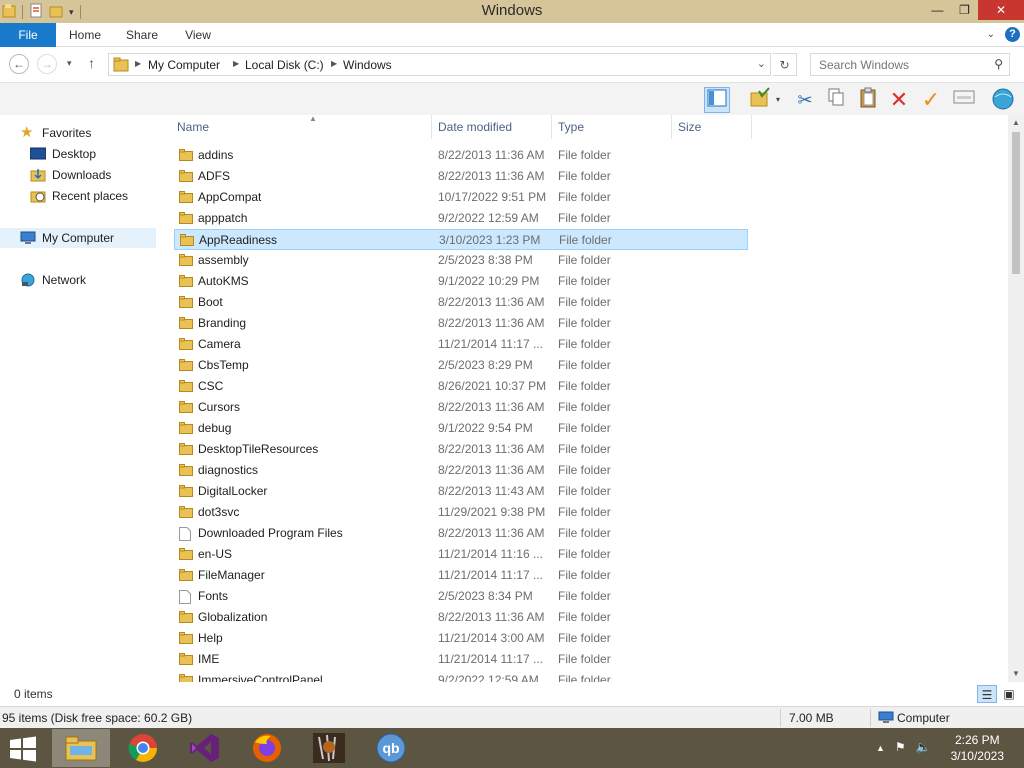  What do you see at coordinates (461, 428) in the screenshot?
I see `file-row: debug 9/1/2022 9:54 PM File folder` at bounding box center [461, 428].